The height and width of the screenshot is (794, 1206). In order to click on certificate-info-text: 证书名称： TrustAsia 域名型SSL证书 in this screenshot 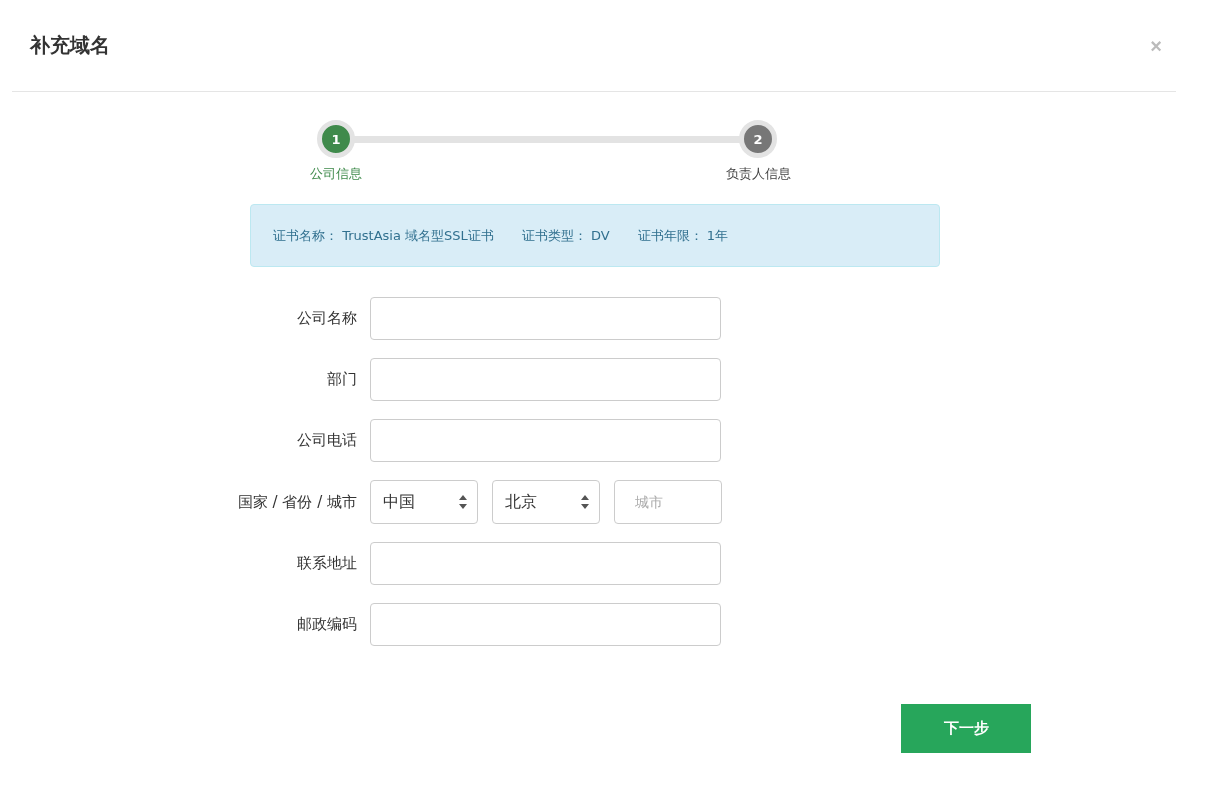, I will do `click(383, 235)`.